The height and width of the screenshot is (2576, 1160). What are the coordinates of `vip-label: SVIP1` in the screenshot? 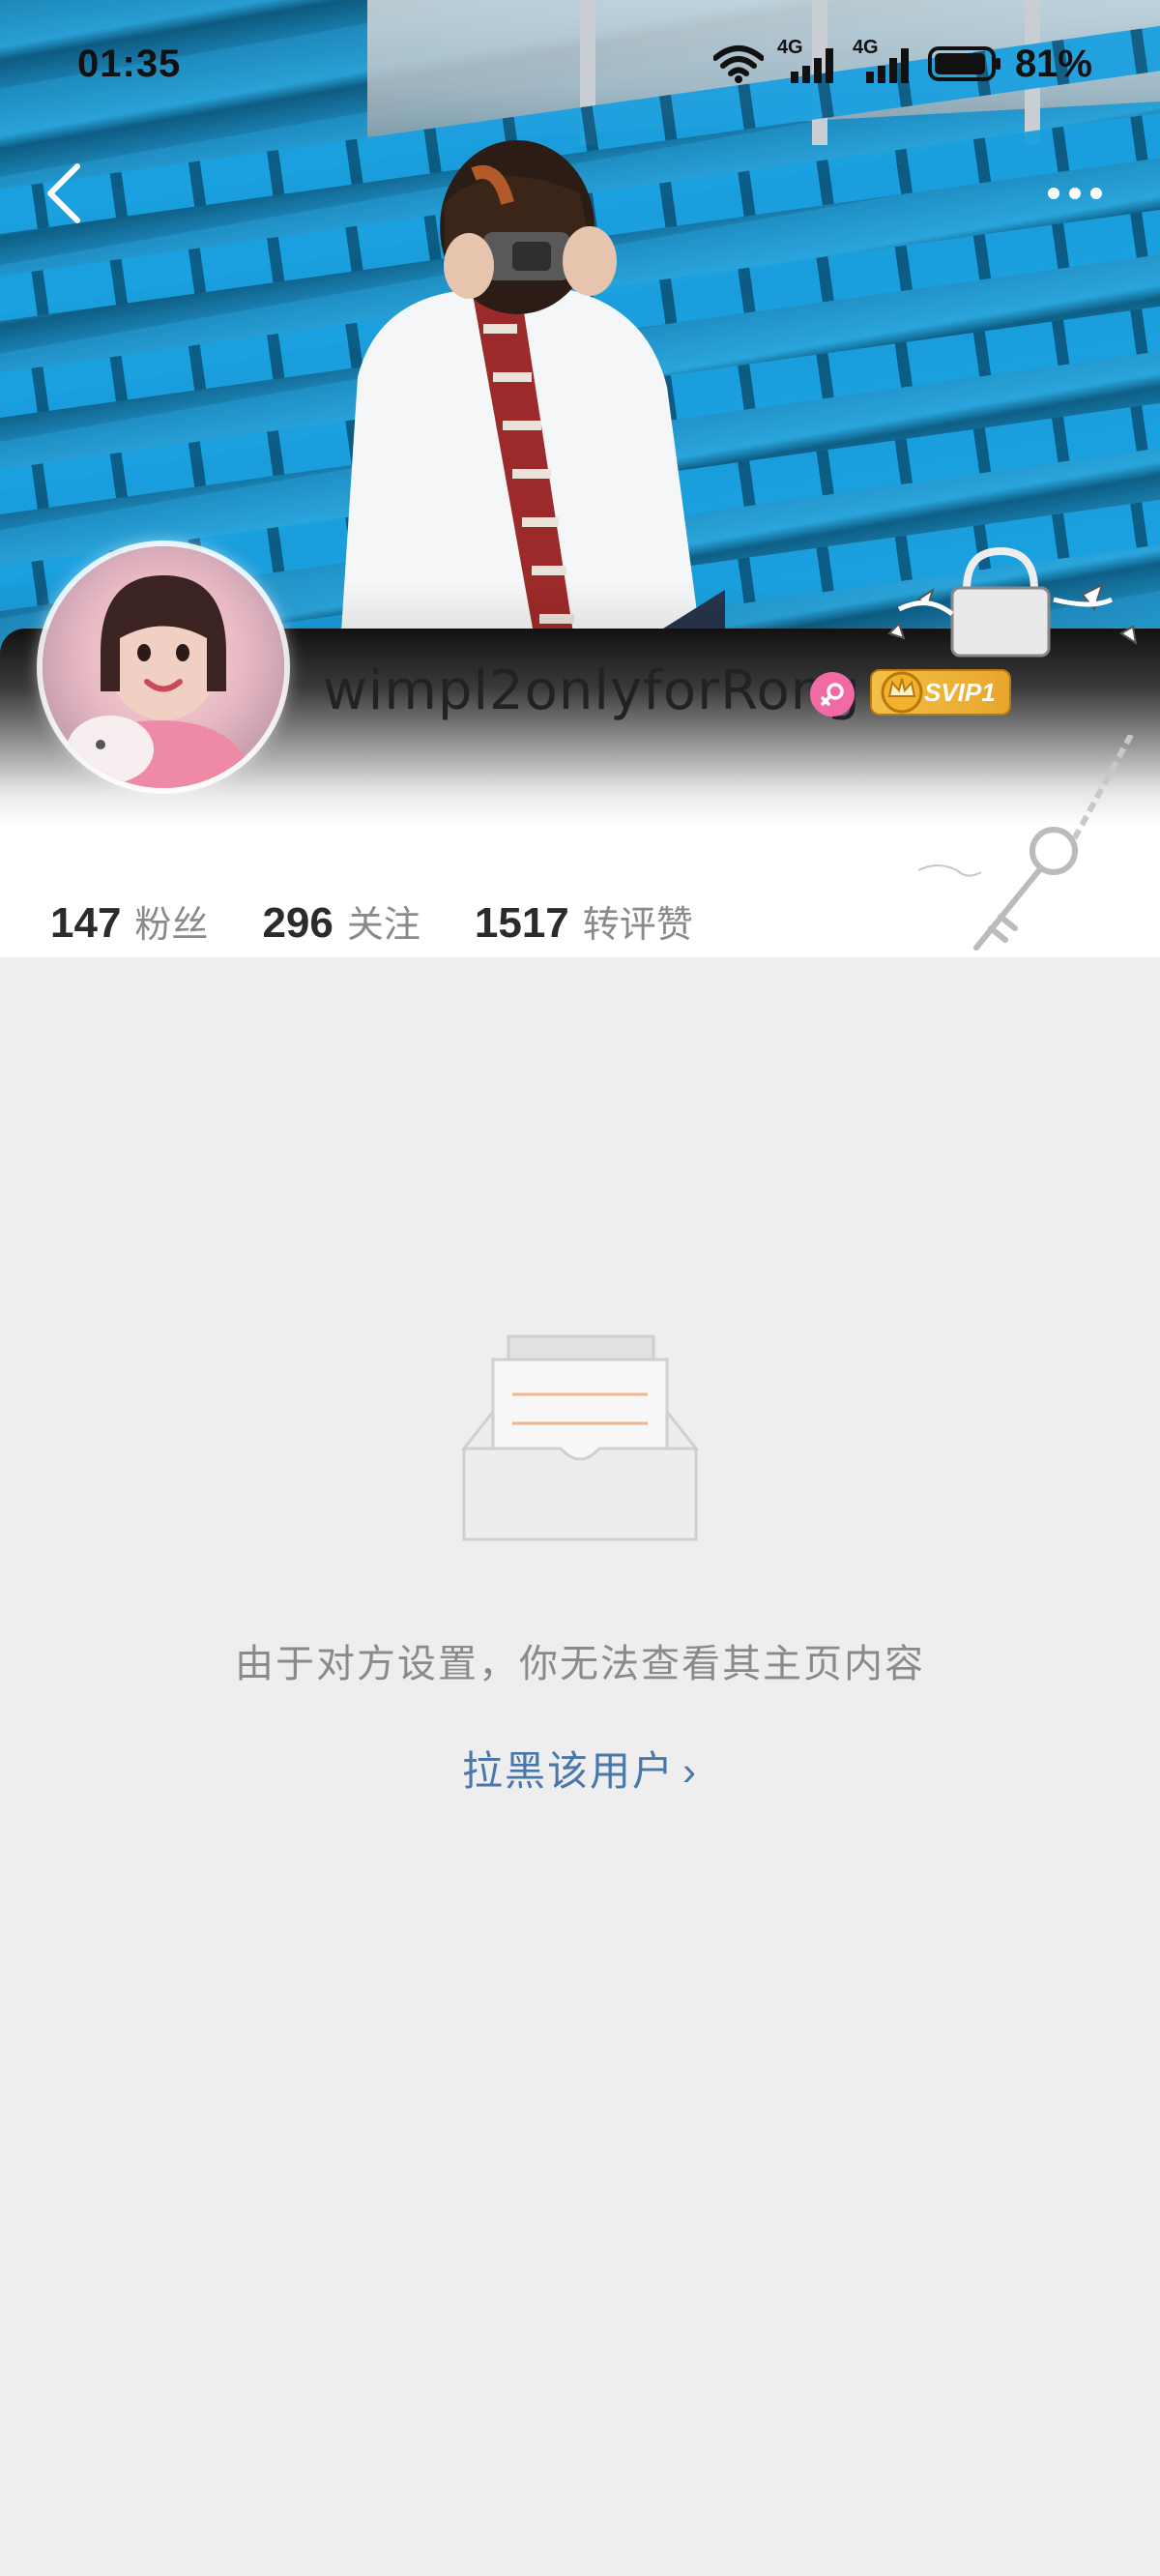 It's located at (960, 692).